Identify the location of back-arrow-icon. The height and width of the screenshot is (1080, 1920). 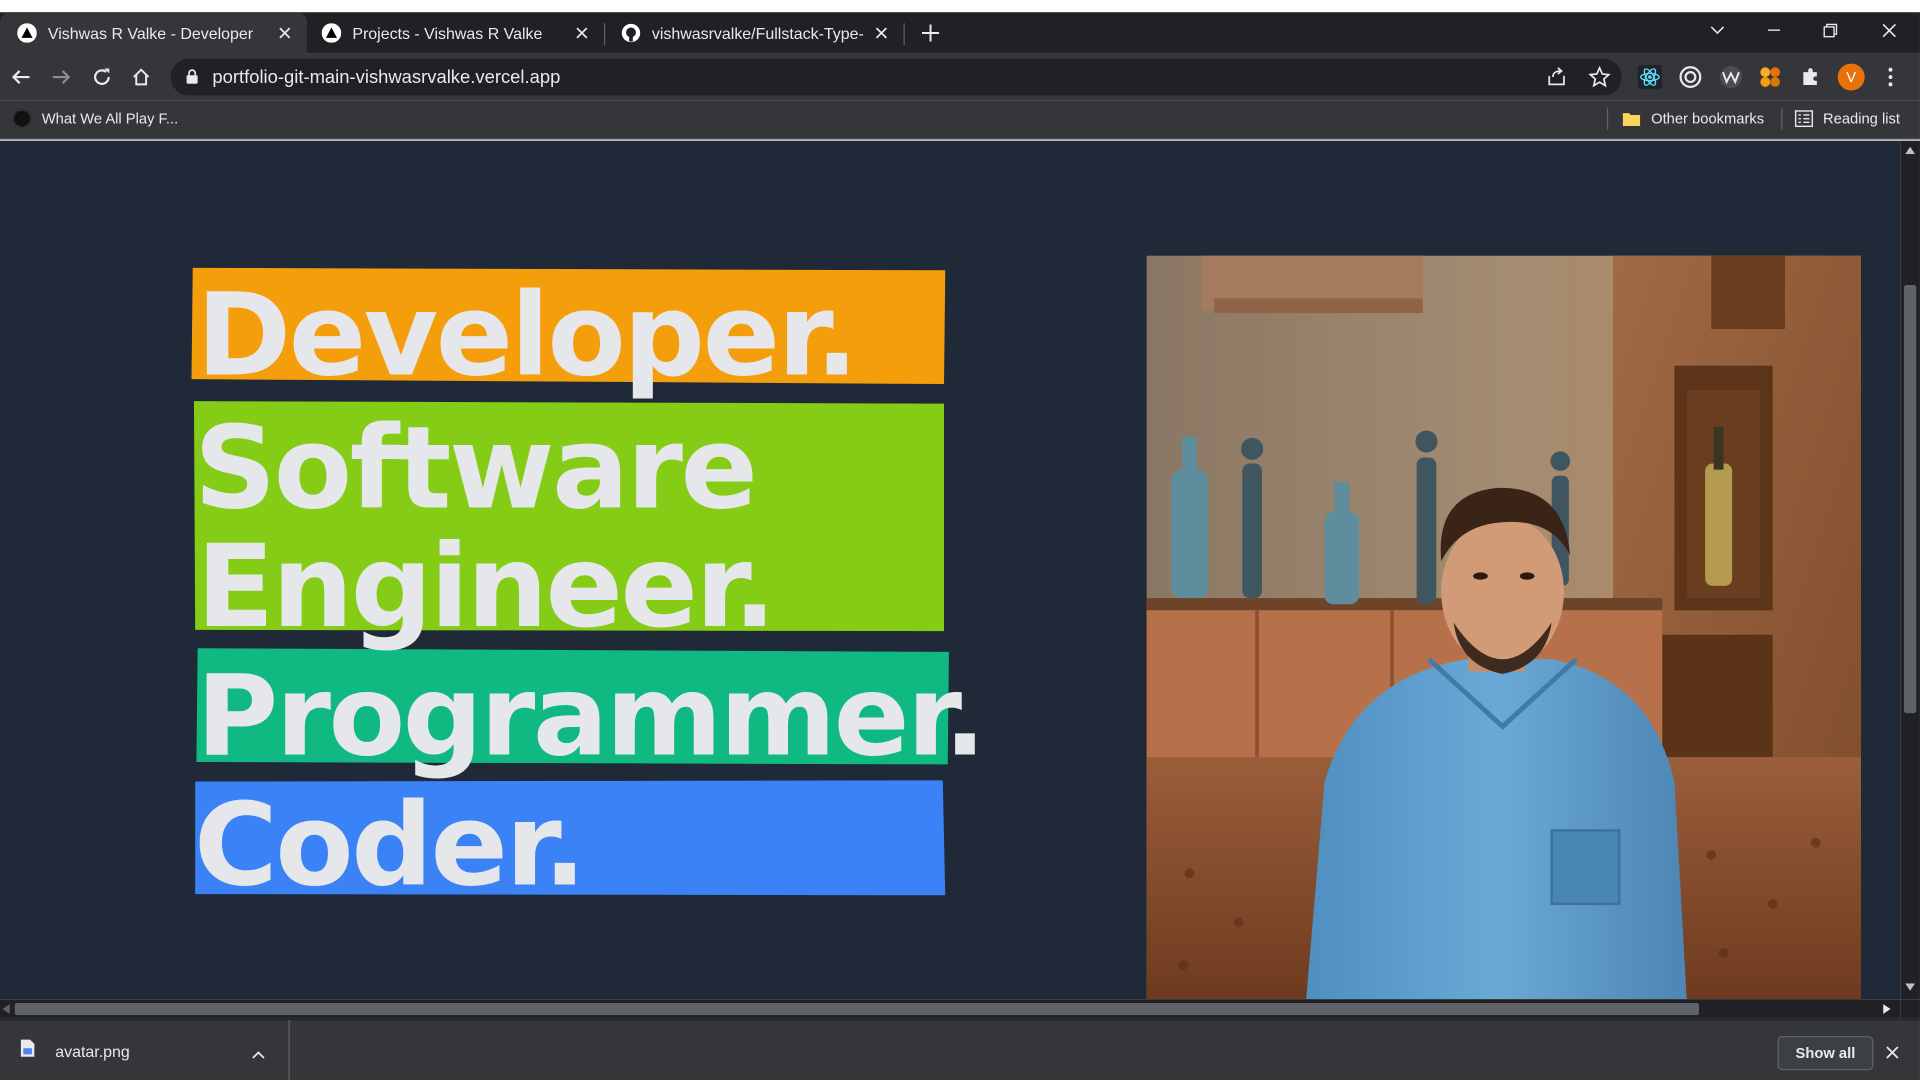
(20, 77).